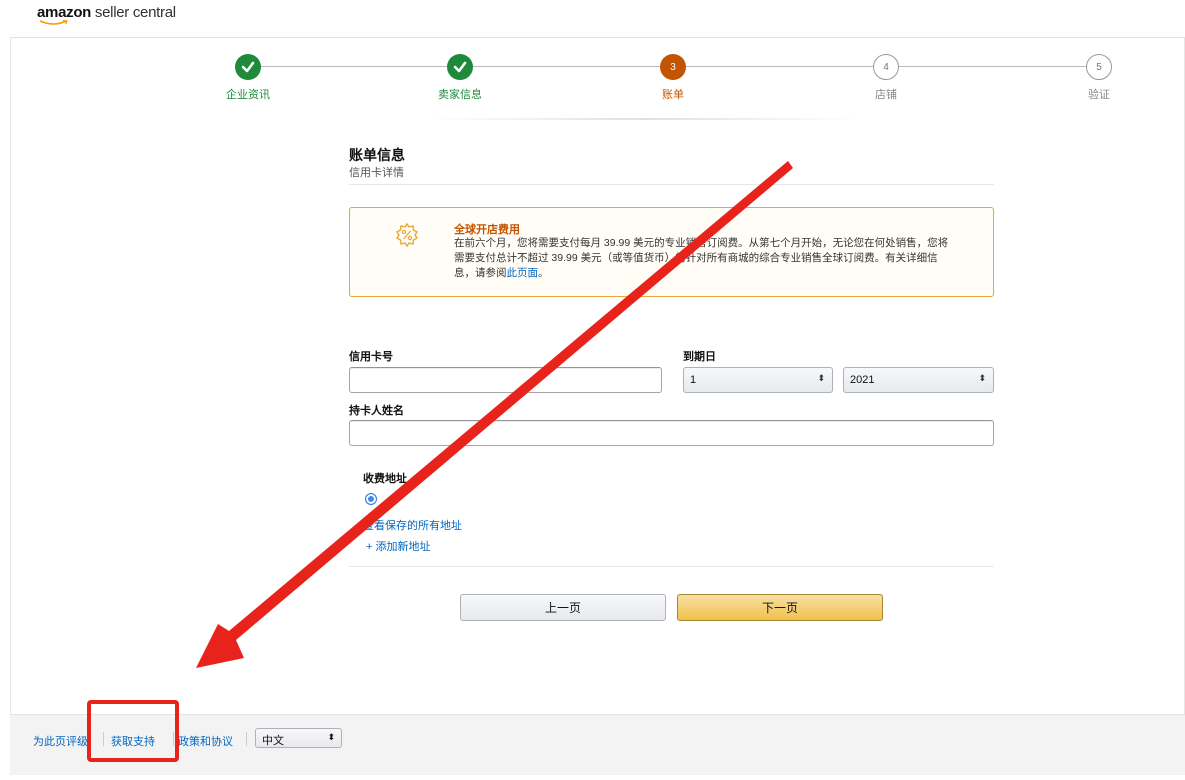 The image size is (1185, 780). I want to click on cardholder-label: 持卡人姓名, so click(376, 411).